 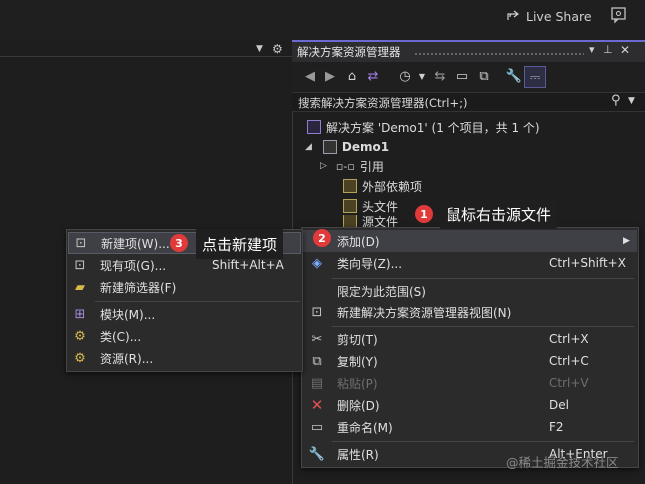 I want to click on forward-icon: ▶, so click(x=330, y=76).